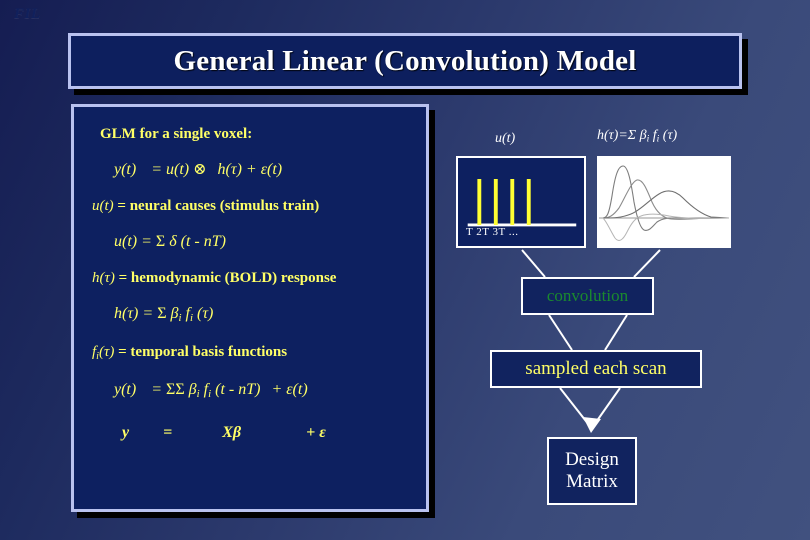 The width and height of the screenshot is (810, 540). What do you see at coordinates (198, 169) in the screenshot?
I see `equation-y-convolution: y(t) = u(t) ⊗ h(τ) + ε(t)` at bounding box center [198, 169].